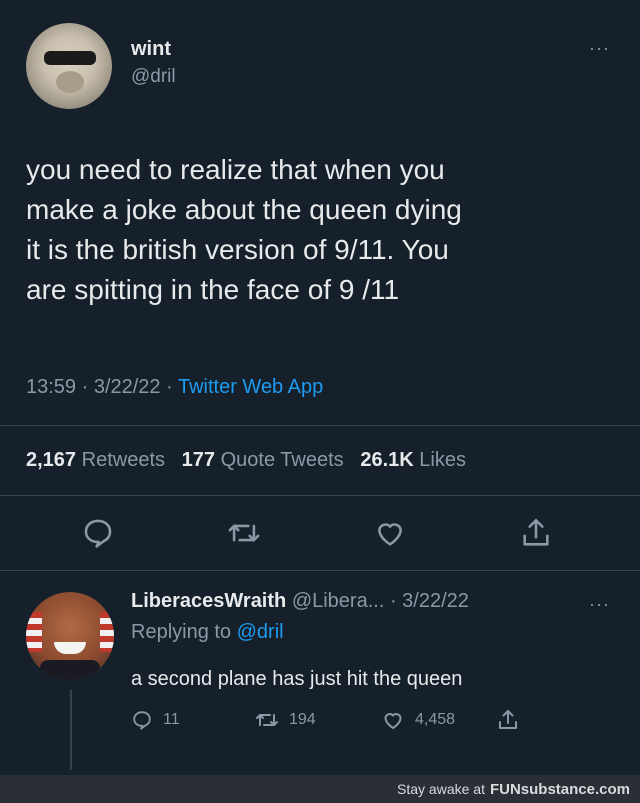  Describe the element at coordinates (70, 82) in the screenshot. I see `avatar-face` at that location.